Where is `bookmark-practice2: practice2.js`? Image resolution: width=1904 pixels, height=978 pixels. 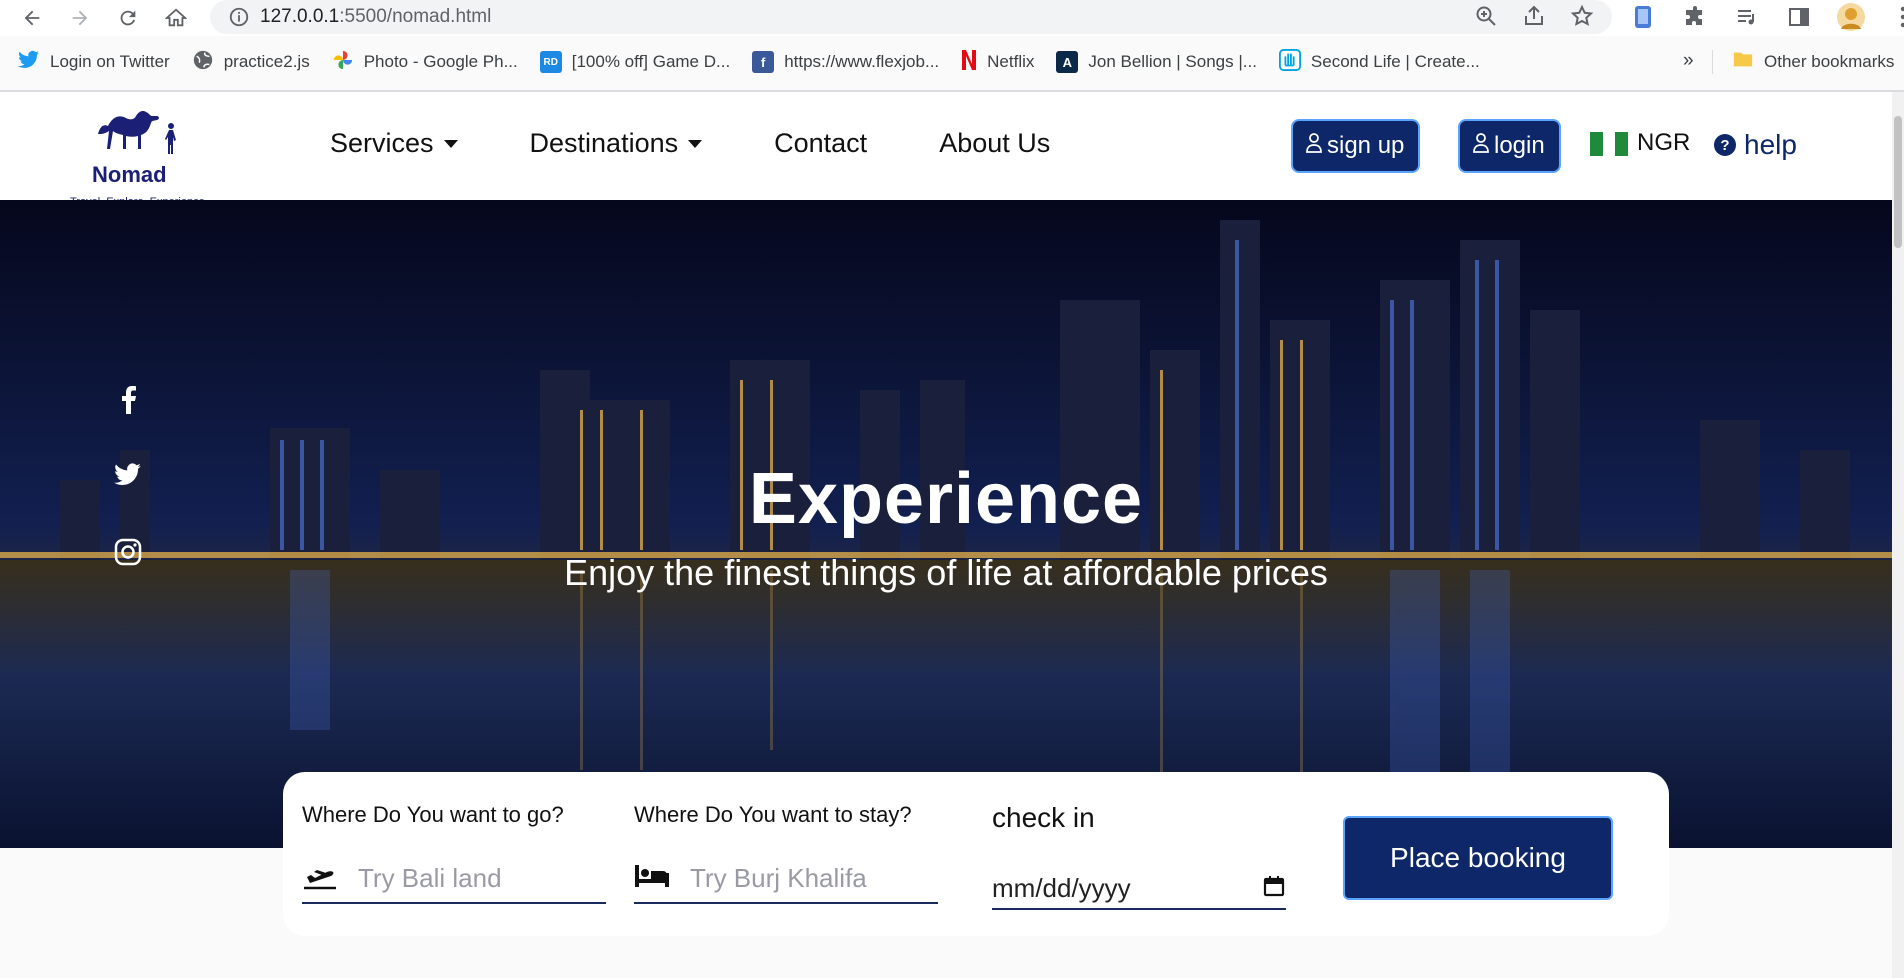
bookmark-practice2: practice2.js is located at coordinates (251, 62).